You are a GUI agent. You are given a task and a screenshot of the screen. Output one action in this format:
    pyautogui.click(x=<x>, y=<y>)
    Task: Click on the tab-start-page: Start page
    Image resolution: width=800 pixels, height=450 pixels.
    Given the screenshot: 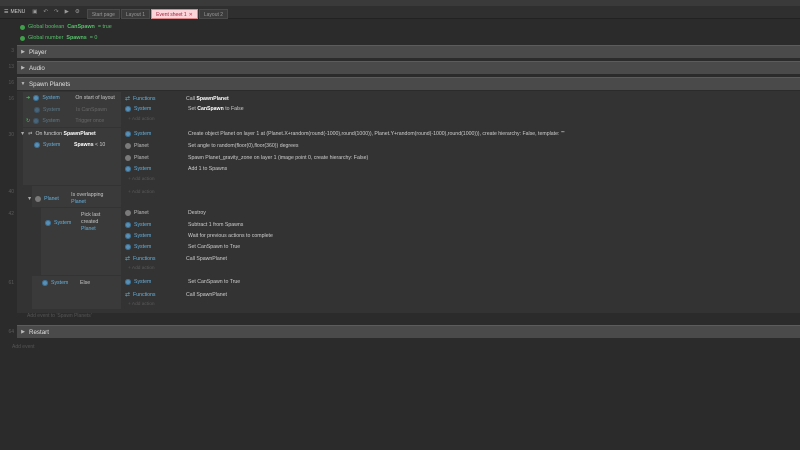 What is the action you would take?
    pyautogui.click(x=103, y=13)
    